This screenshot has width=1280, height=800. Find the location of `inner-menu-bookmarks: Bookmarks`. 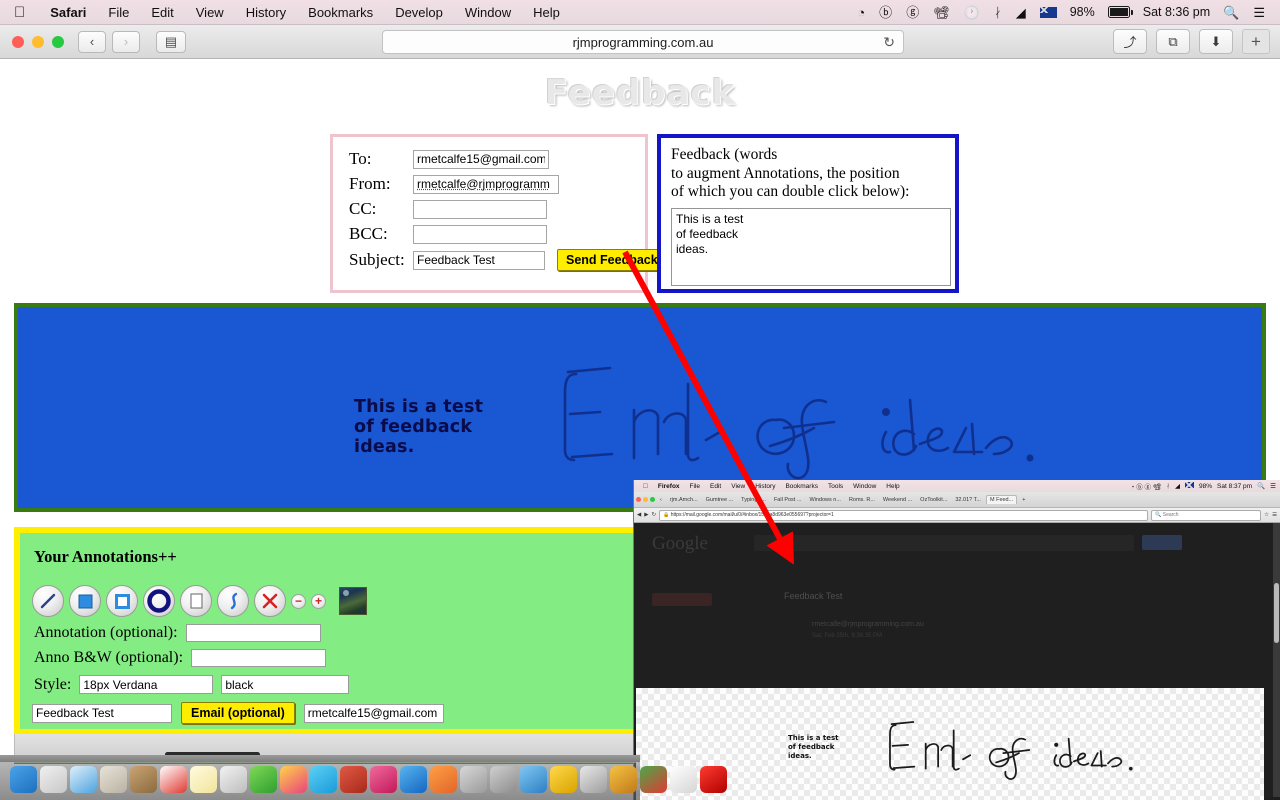

inner-menu-bookmarks: Bookmarks is located at coordinates (801, 486).